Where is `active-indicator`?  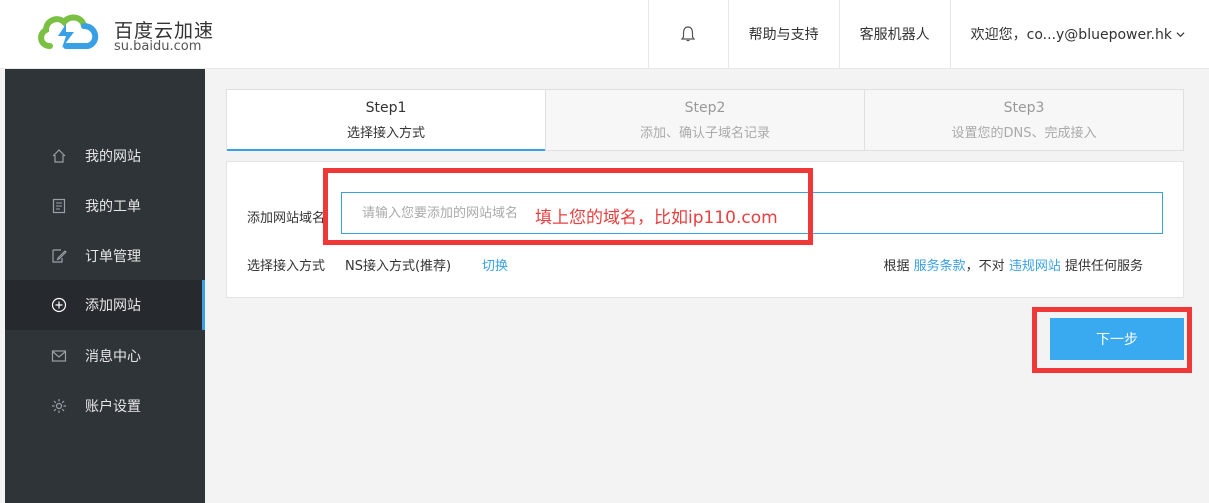
active-indicator is located at coordinates (203, 305).